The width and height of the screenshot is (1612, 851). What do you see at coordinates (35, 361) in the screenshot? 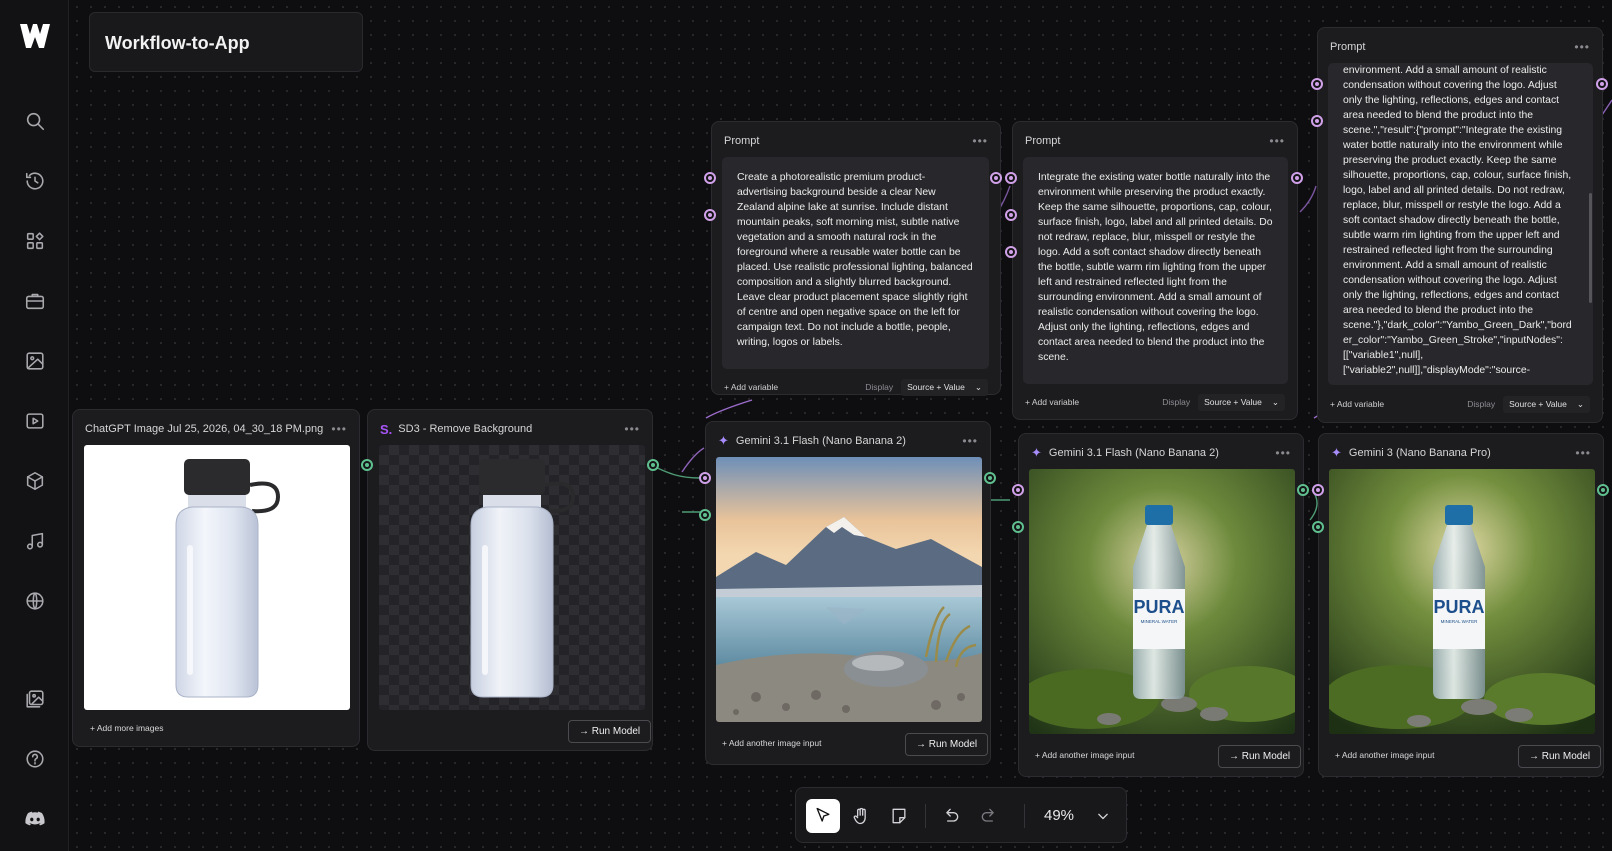
I see `image-icon` at bounding box center [35, 361].